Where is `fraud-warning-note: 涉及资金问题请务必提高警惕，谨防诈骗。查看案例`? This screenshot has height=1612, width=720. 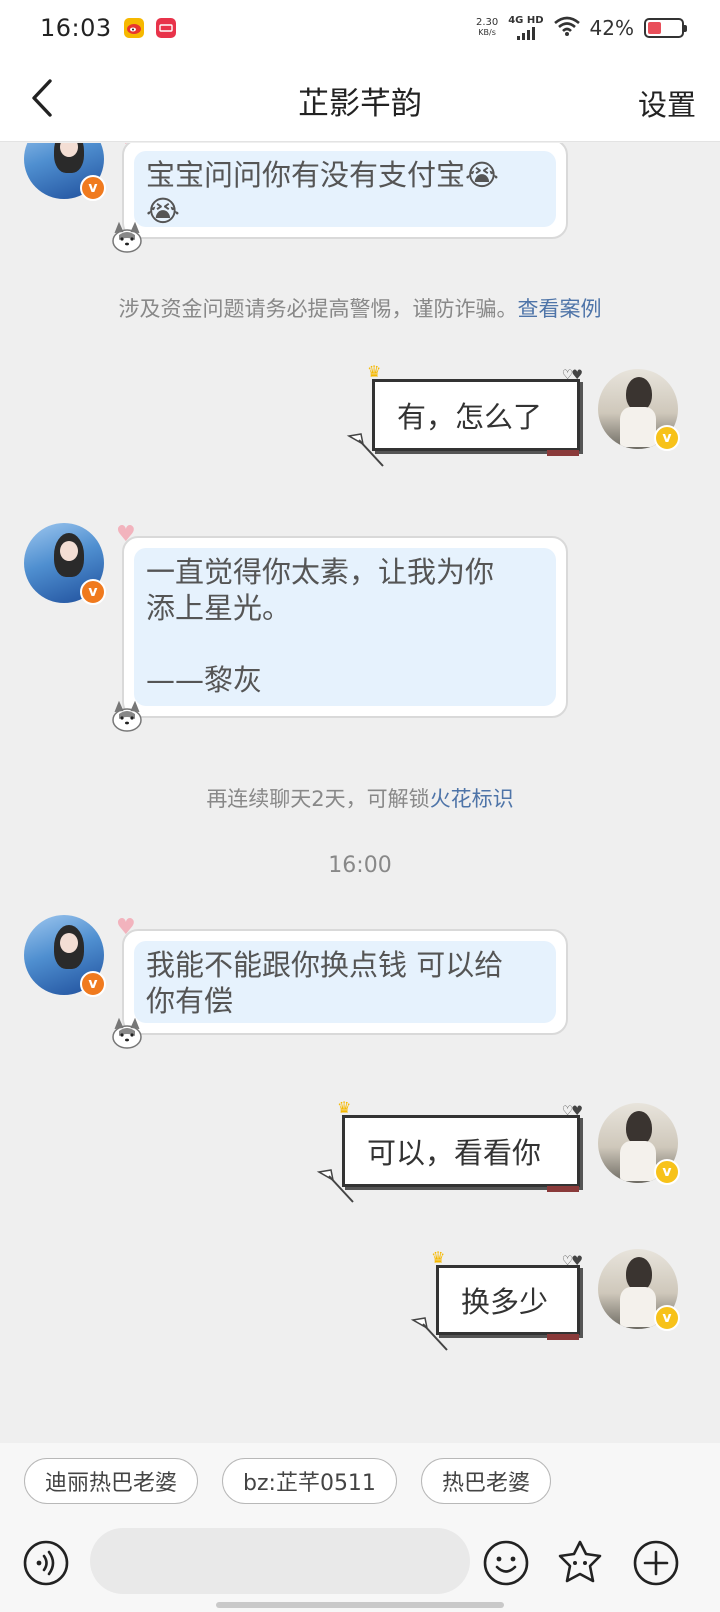
fraud-warning-note: 涉及资金问题请务必提高警惕，谨防诈骗。查看案例 is located at coordinates (360, 308).